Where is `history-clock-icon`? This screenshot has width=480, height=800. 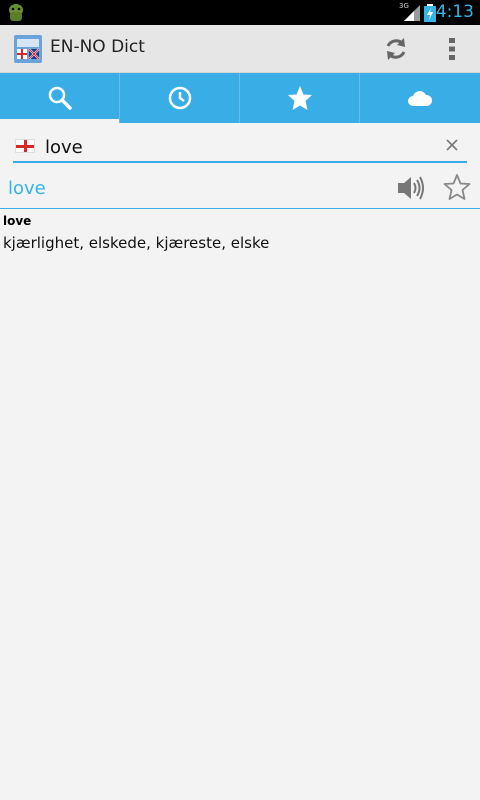 history-clock-icon is located at coordinates (179, 98).